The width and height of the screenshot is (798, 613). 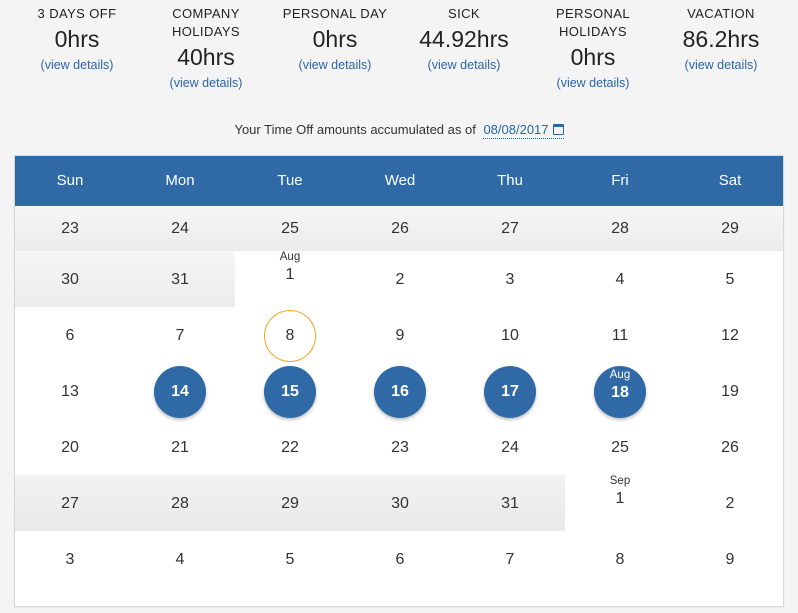 What do you see at coordinates (510, 391) in the screenshot?
I see `calendar-day-cell: 17` at bounding box center [510, 391].